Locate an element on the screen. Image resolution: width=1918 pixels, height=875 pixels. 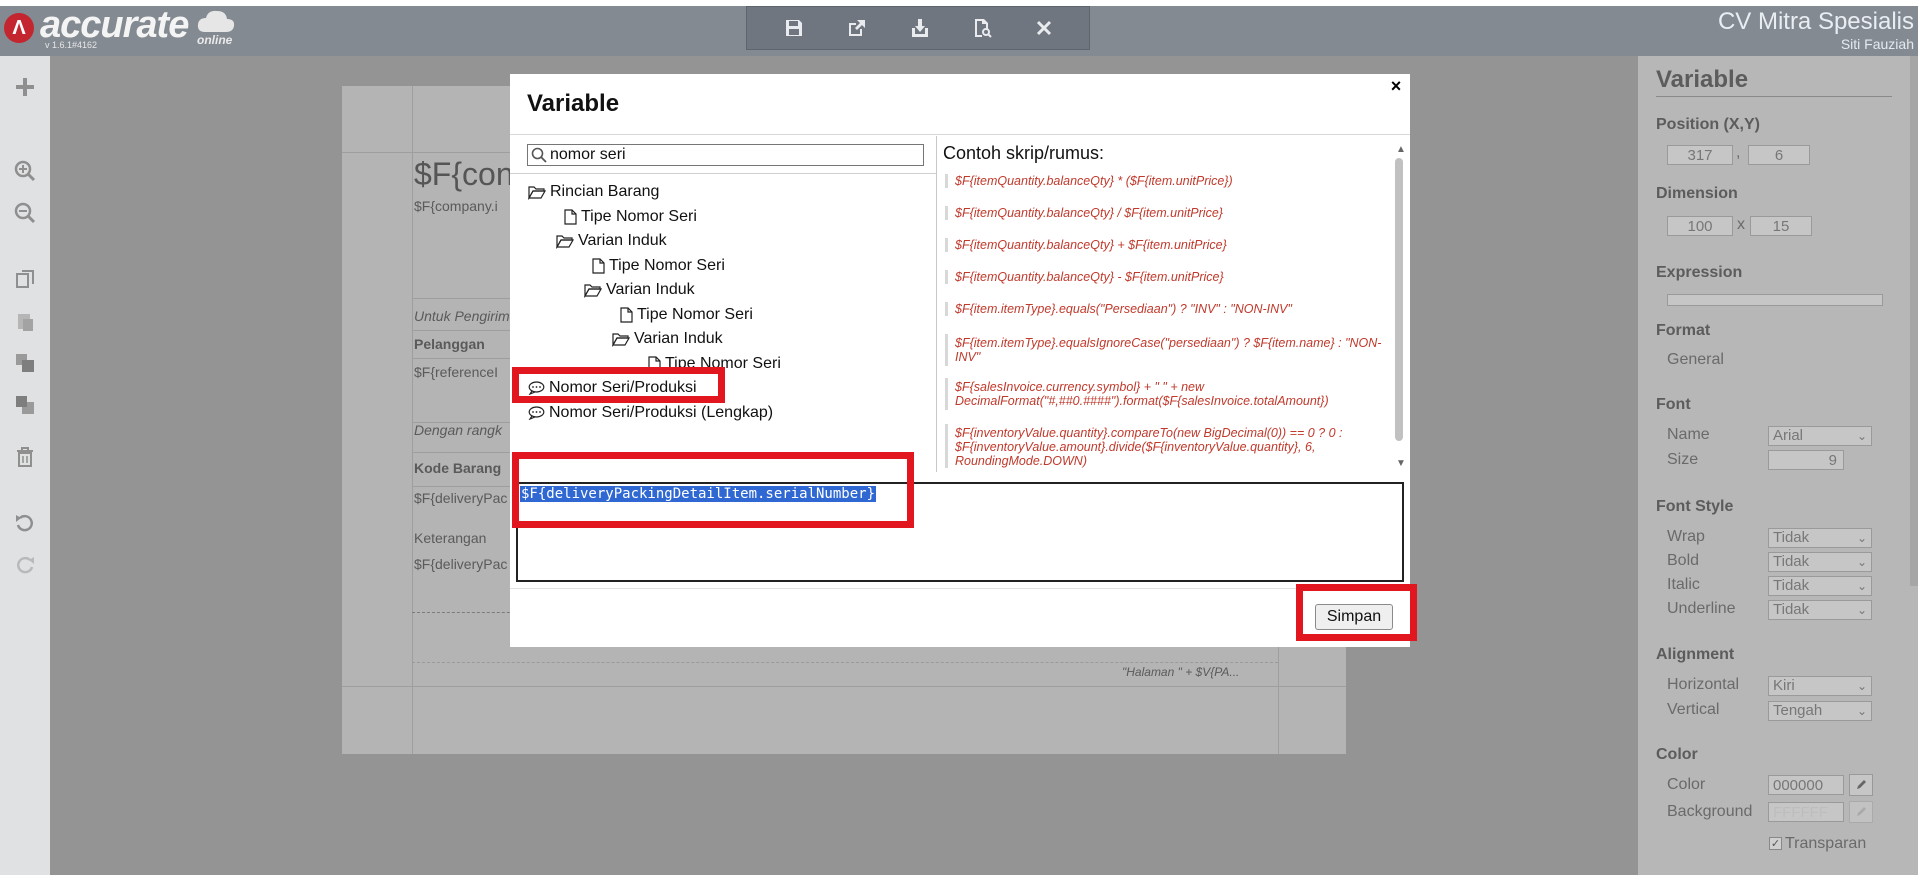
color-field-label: Color is located at coordinates (1686, 784).